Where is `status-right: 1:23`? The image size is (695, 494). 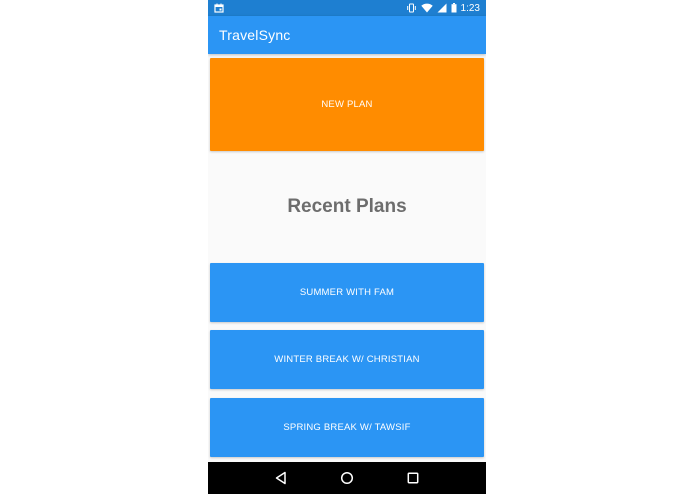 status-right: 1:23 is located at coordinates (443, 8).